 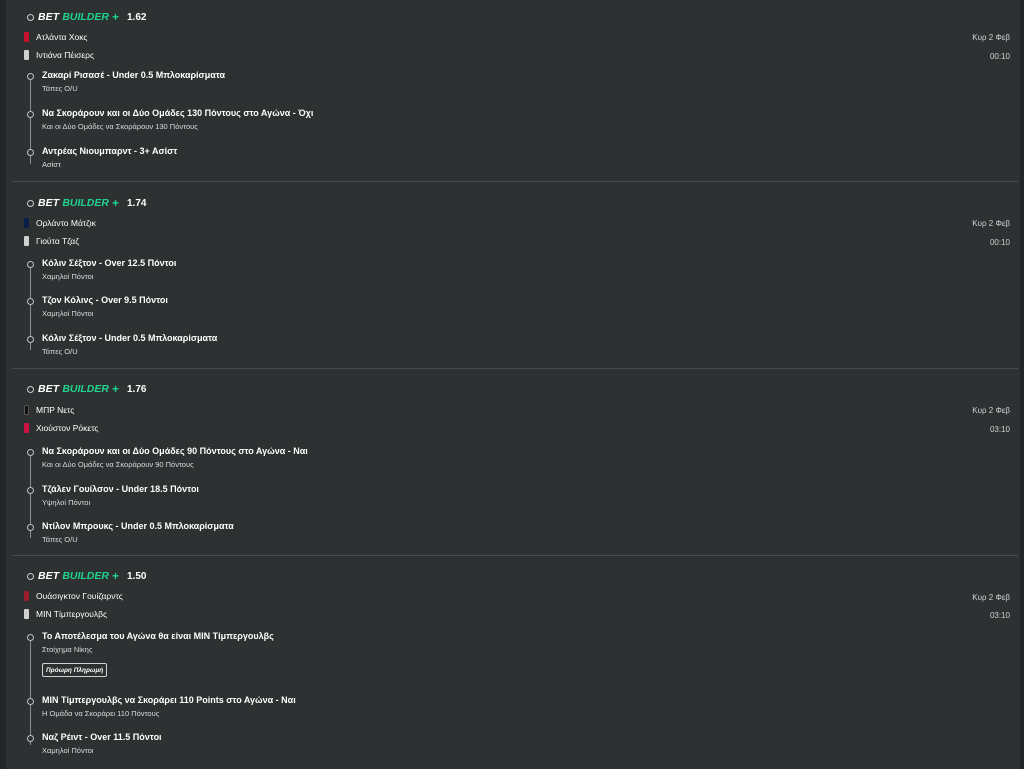 I want to click on team-row-away: Ιντιάνα Πέισερς, so click(x=59, y=55).